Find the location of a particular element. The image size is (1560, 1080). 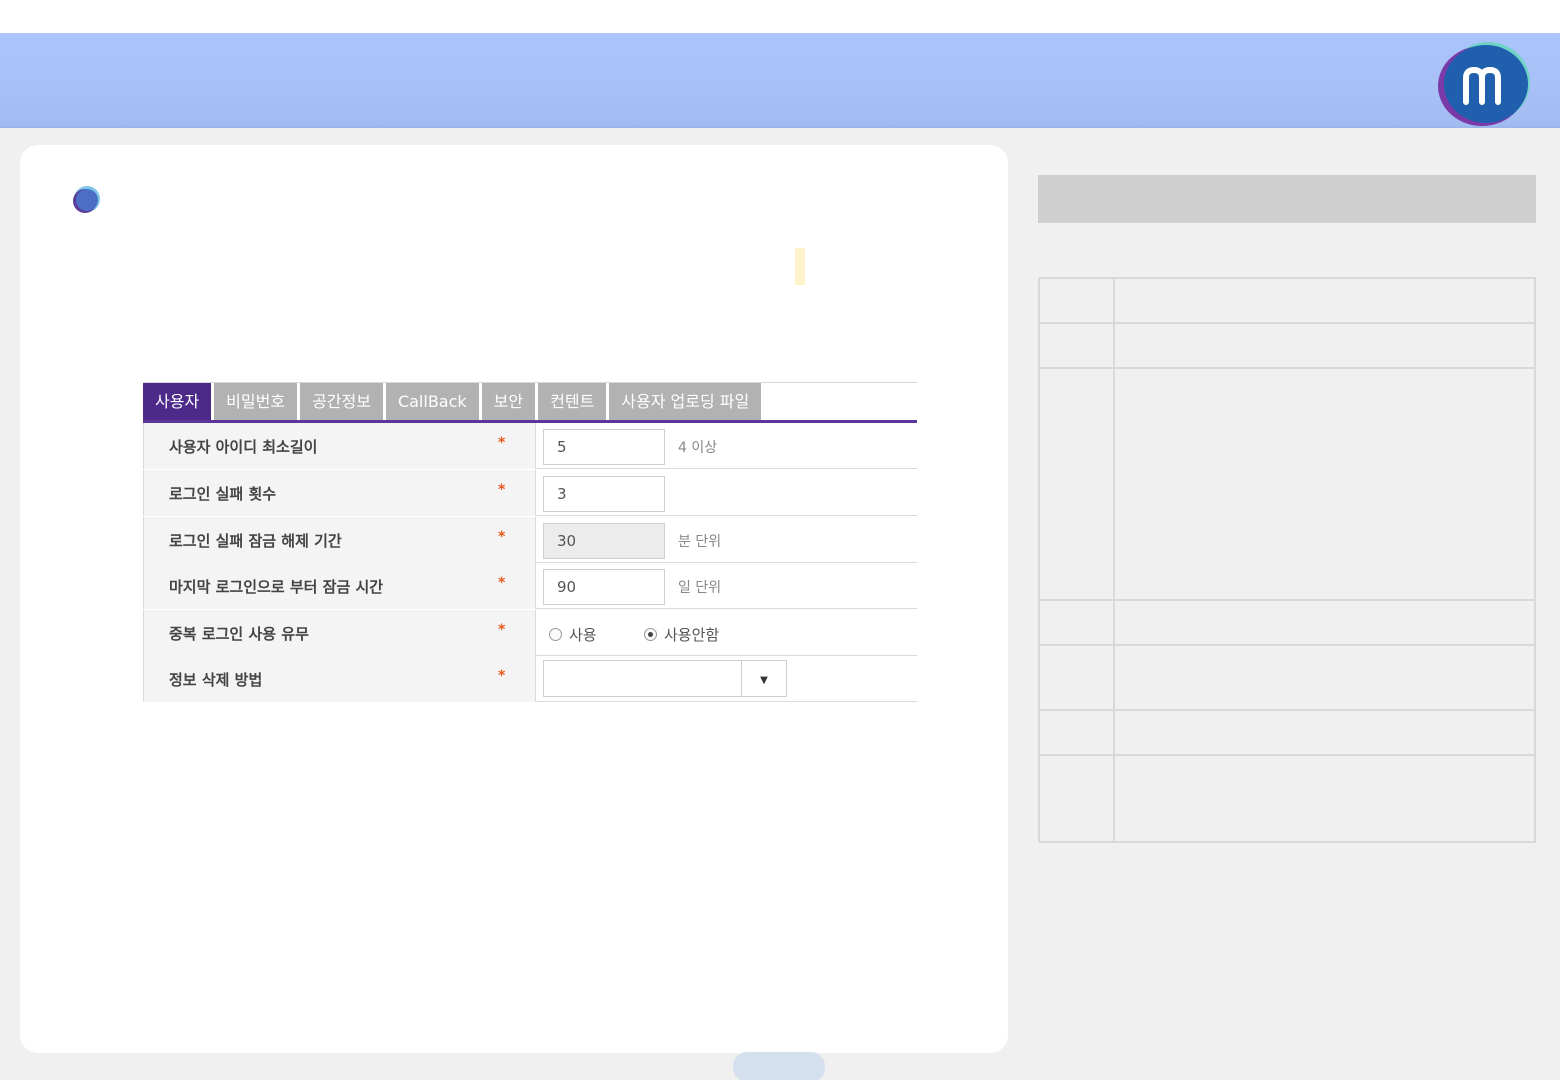

settings-tabs: 사용자 비밀번호 공간정보 CallBack 보안 컨텐트 사용자 업로딩 파일 is located at coordinates (530, 401).